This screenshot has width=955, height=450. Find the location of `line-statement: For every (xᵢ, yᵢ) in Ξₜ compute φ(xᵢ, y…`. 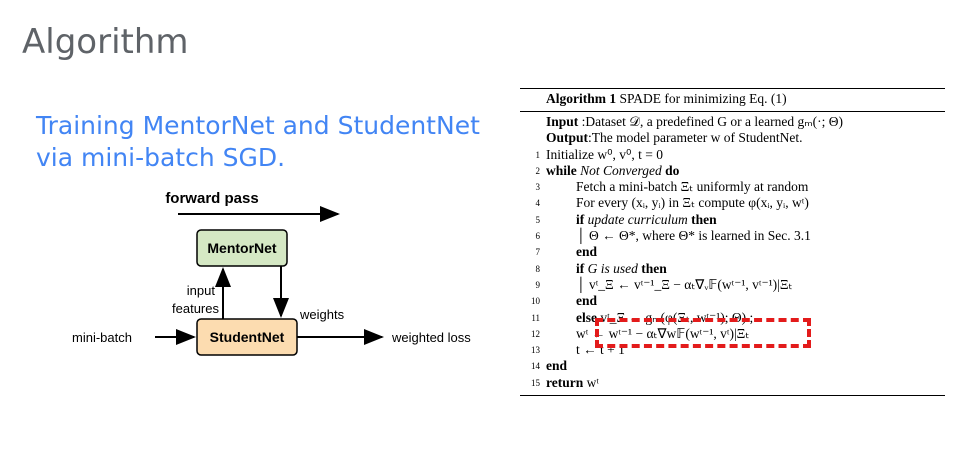

line-statement: For every (xᵢ, yᵢ) in Ξₜ compute φ(xᵢ, y… is located at coordinates (692, 203).